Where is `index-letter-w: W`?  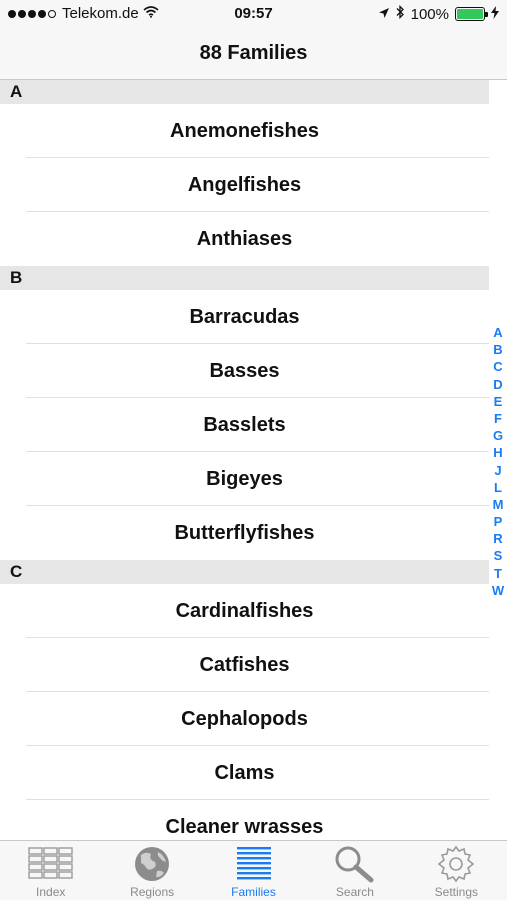
index-letter-w: W is located at coordinates (498, 590).